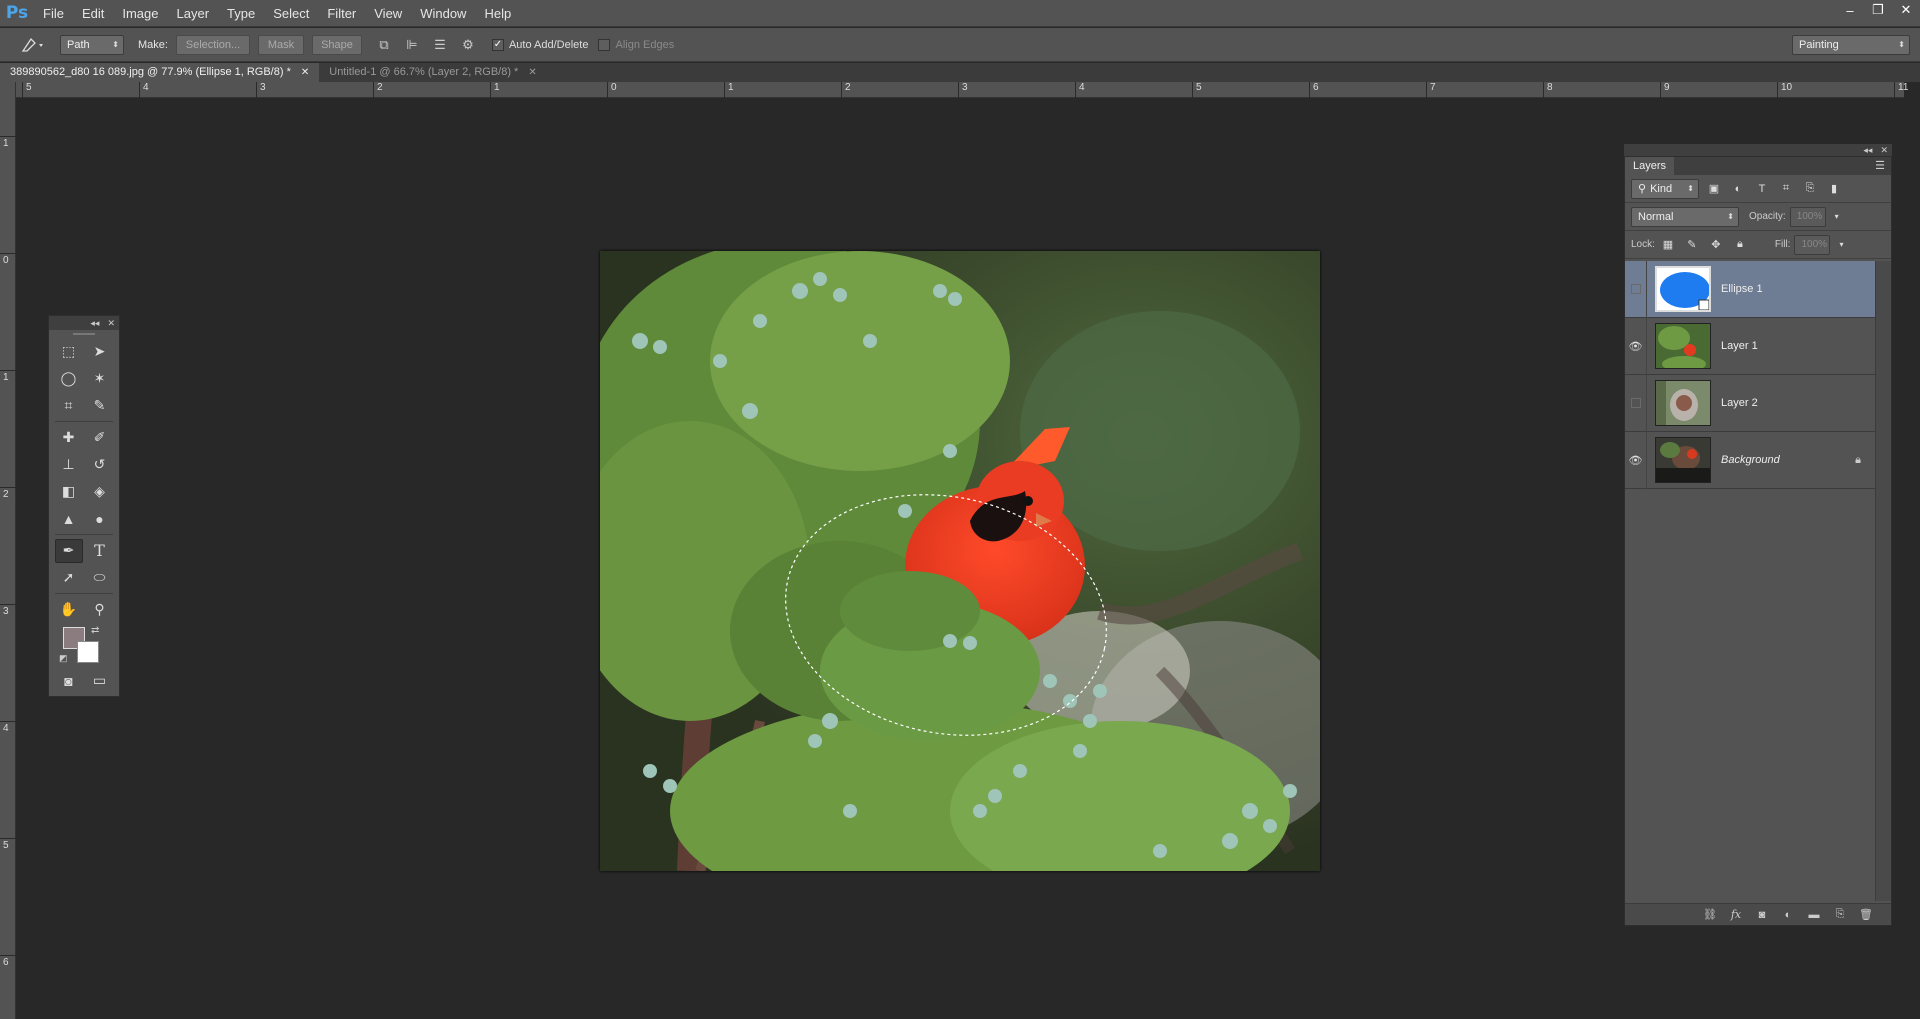 Image resolution: width=1920 pixels, height=1019 pixels. I want to click on filter-kind-select: ⚲ Kind ⬍, so click(1665, 188).